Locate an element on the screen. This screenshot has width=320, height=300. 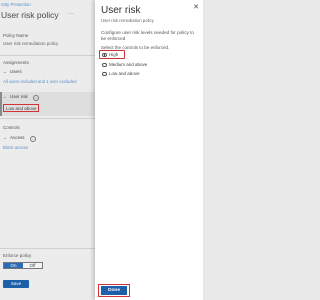
ellipsis-icon: ··· is located at coordinates (71, 14).